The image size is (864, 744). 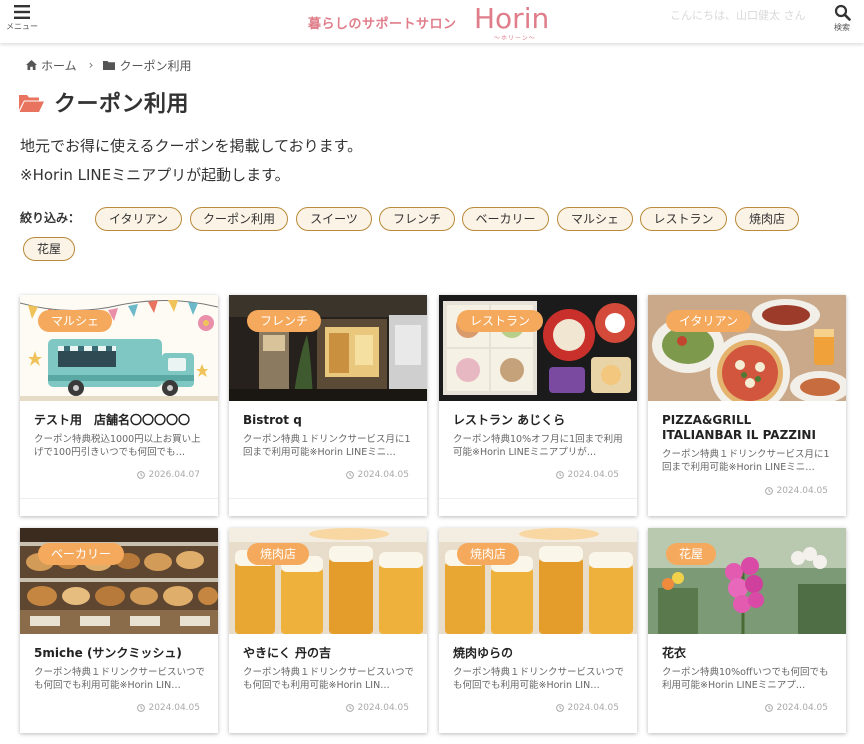 I want to click on menu-caption: メニュー, so click(x=22, y=26).